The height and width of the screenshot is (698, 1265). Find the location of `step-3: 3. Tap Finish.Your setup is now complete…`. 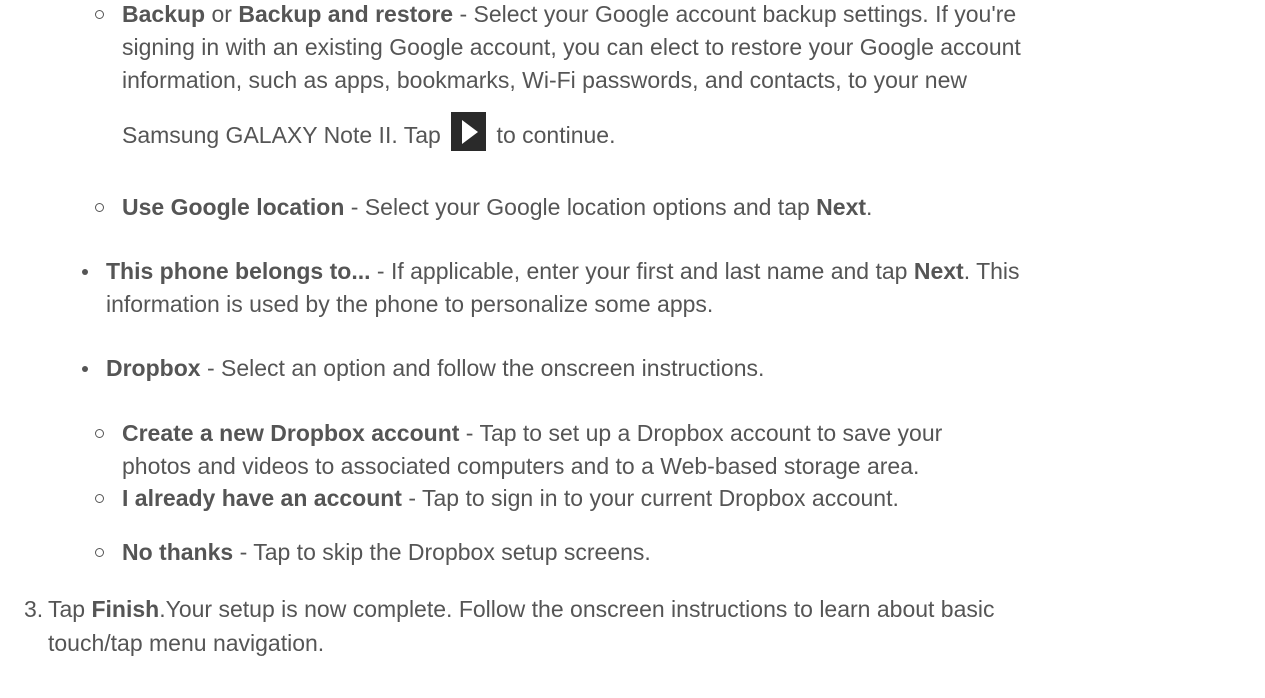

step-3: 3. Tap Finish.Your setup is now complete… is located at coordinates (631, 626).